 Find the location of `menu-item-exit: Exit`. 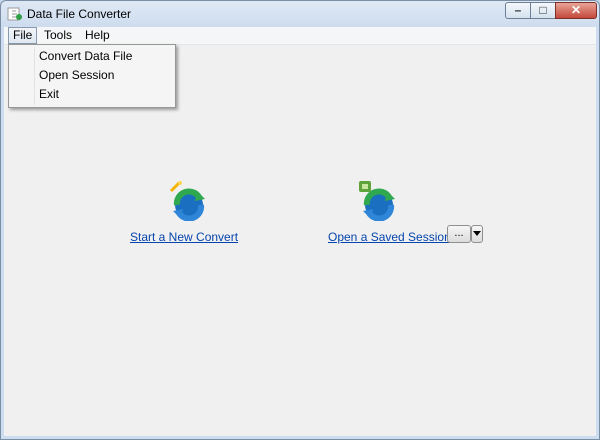

menu-item-exit: Exit is located at coordinates (49, 94).